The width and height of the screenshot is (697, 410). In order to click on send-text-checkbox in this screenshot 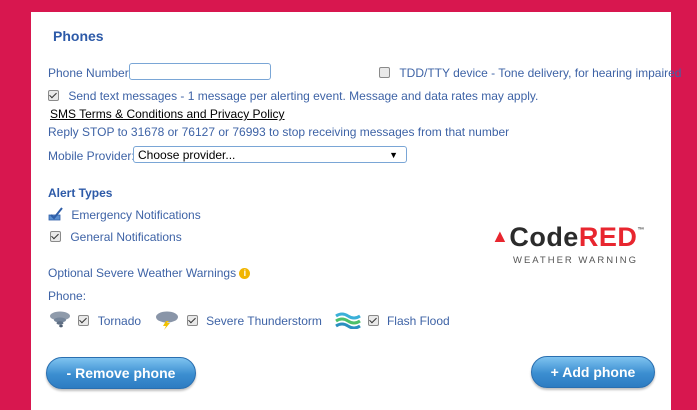, I will do `click(53, 95)`.